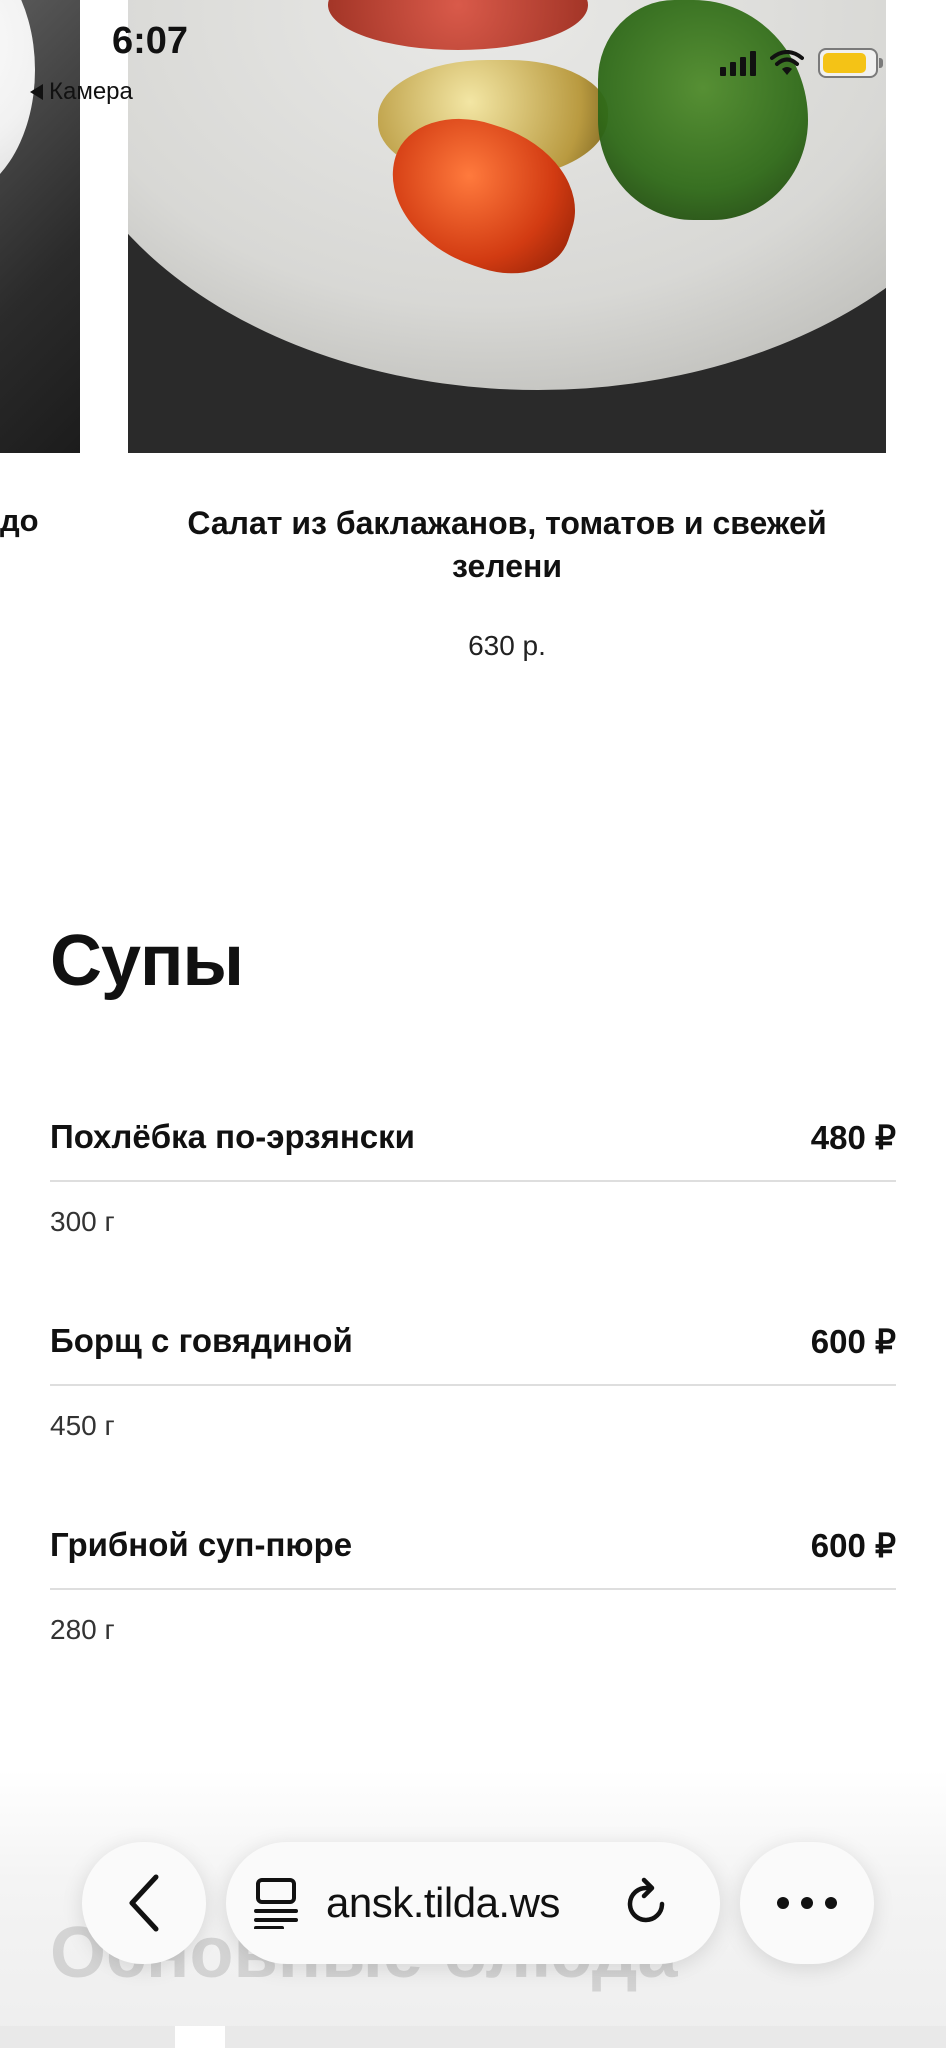 This screenshot has height=2048, width=946. Describe the element at coordinates (150, 41) in the screenshot. I see `status-time: 6:07` at that location.